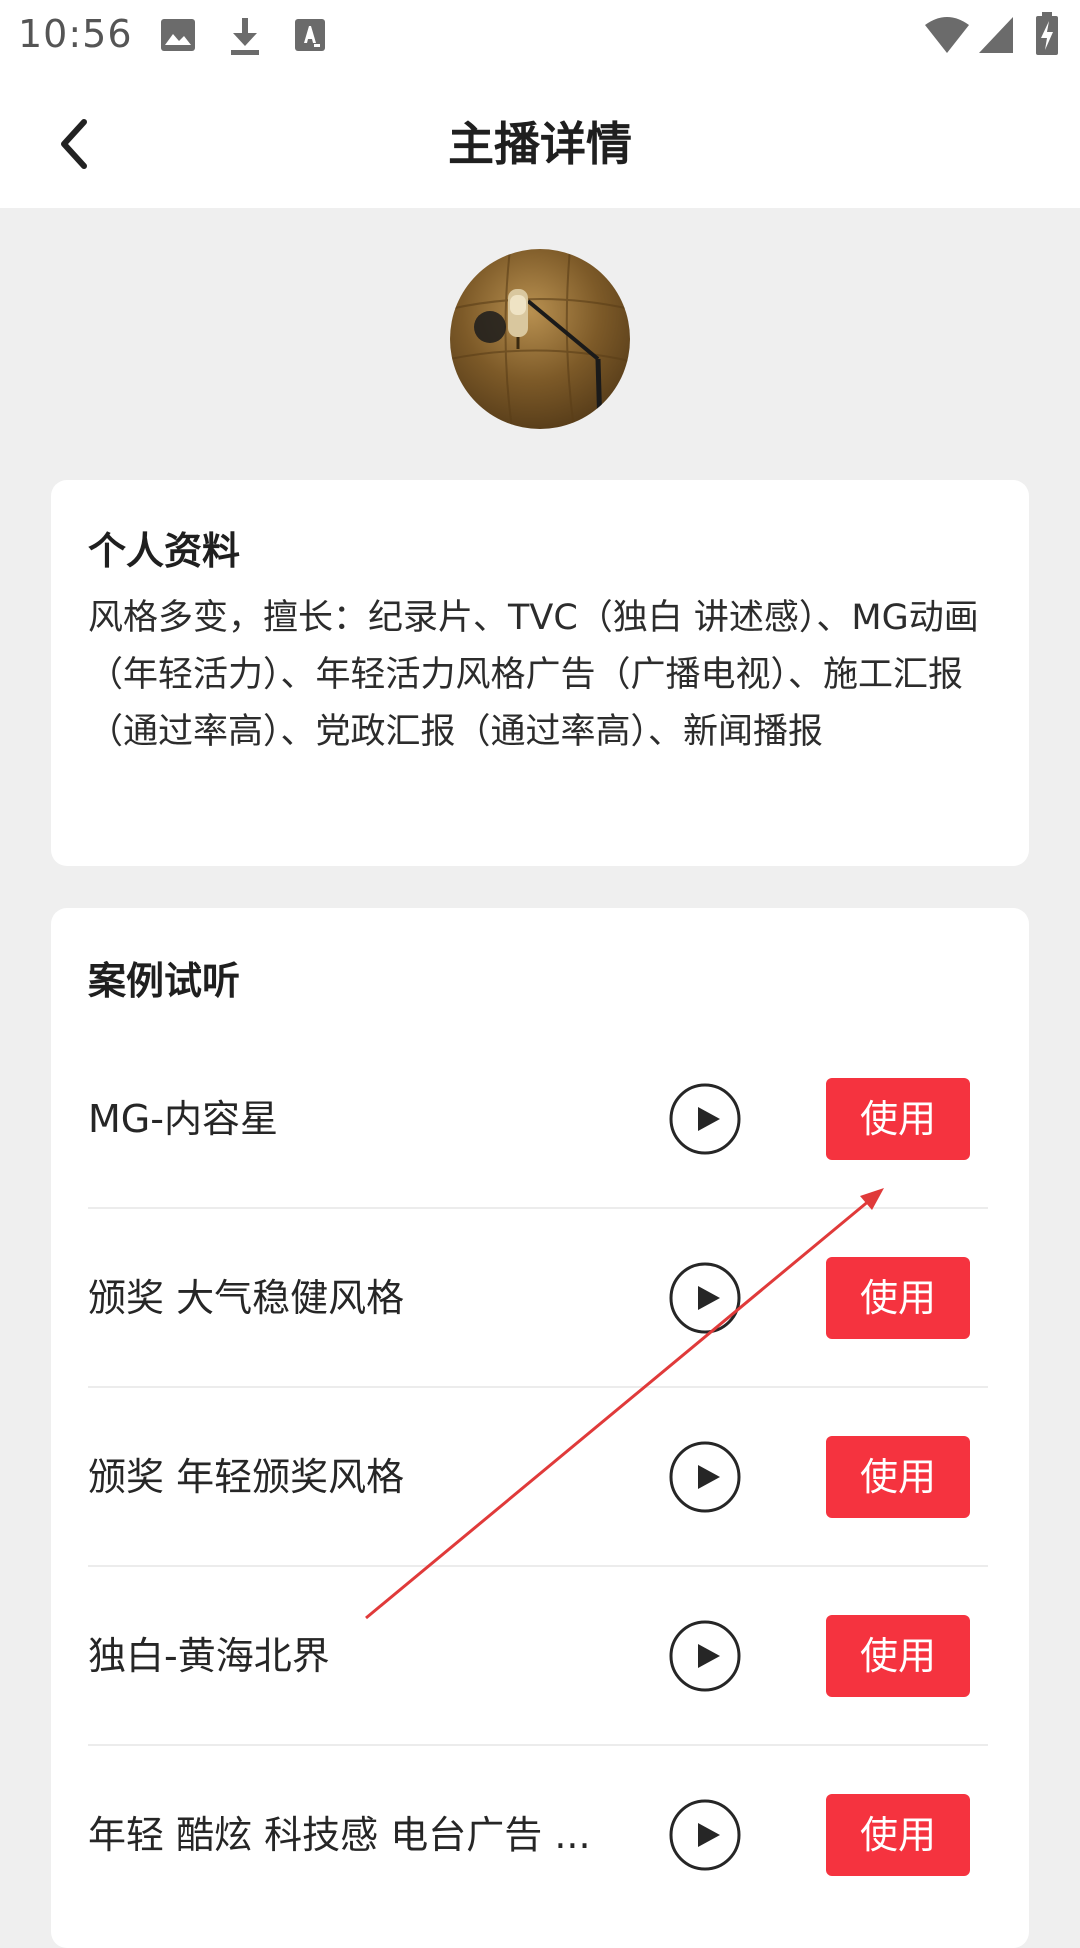 The image size is (1080, 1948). Describe the element at coordinates (538, 1119) in the screenshot. I see `case-row: MG-内容星 使用` at that location.